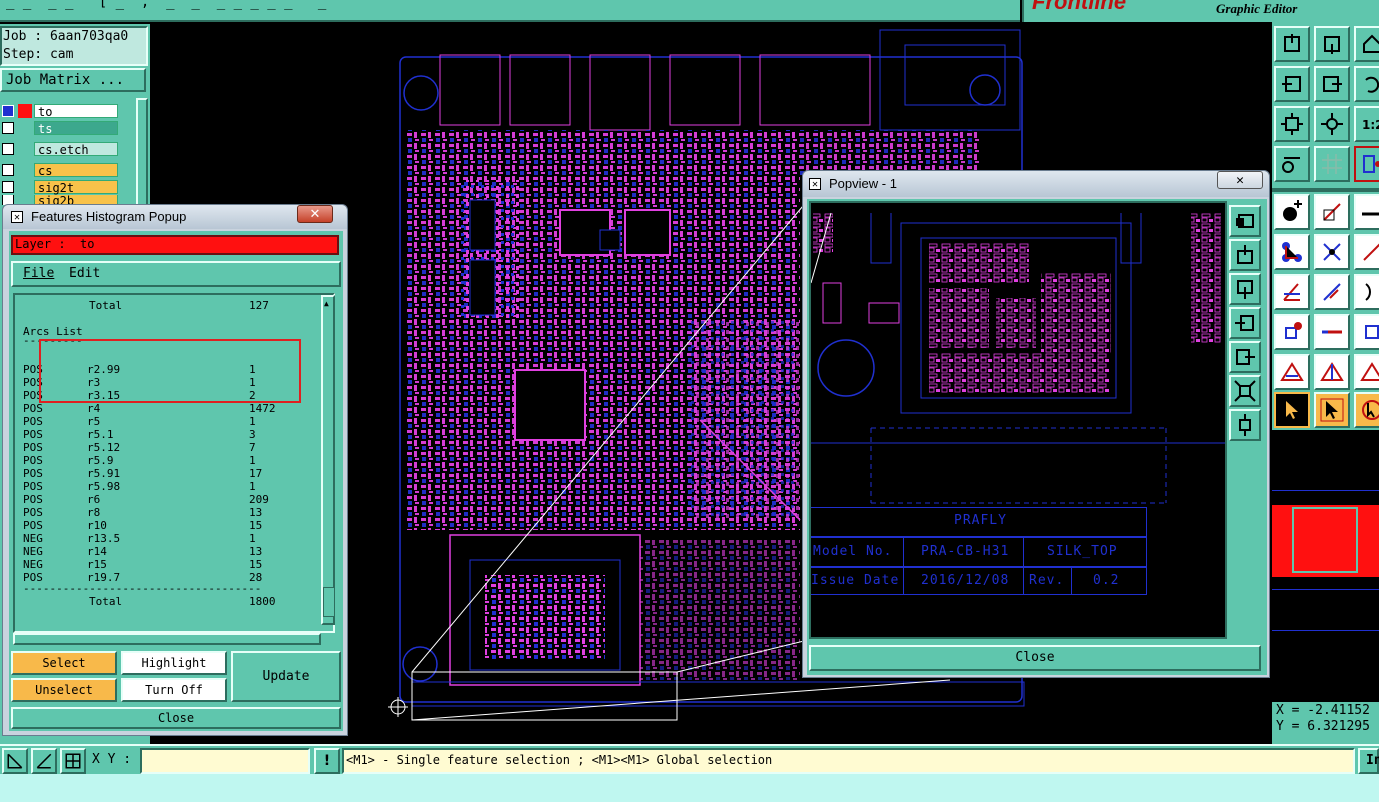  Describe the element at coordinates (38, 273) in the screenshot. I see `menu-file: File` at that location.